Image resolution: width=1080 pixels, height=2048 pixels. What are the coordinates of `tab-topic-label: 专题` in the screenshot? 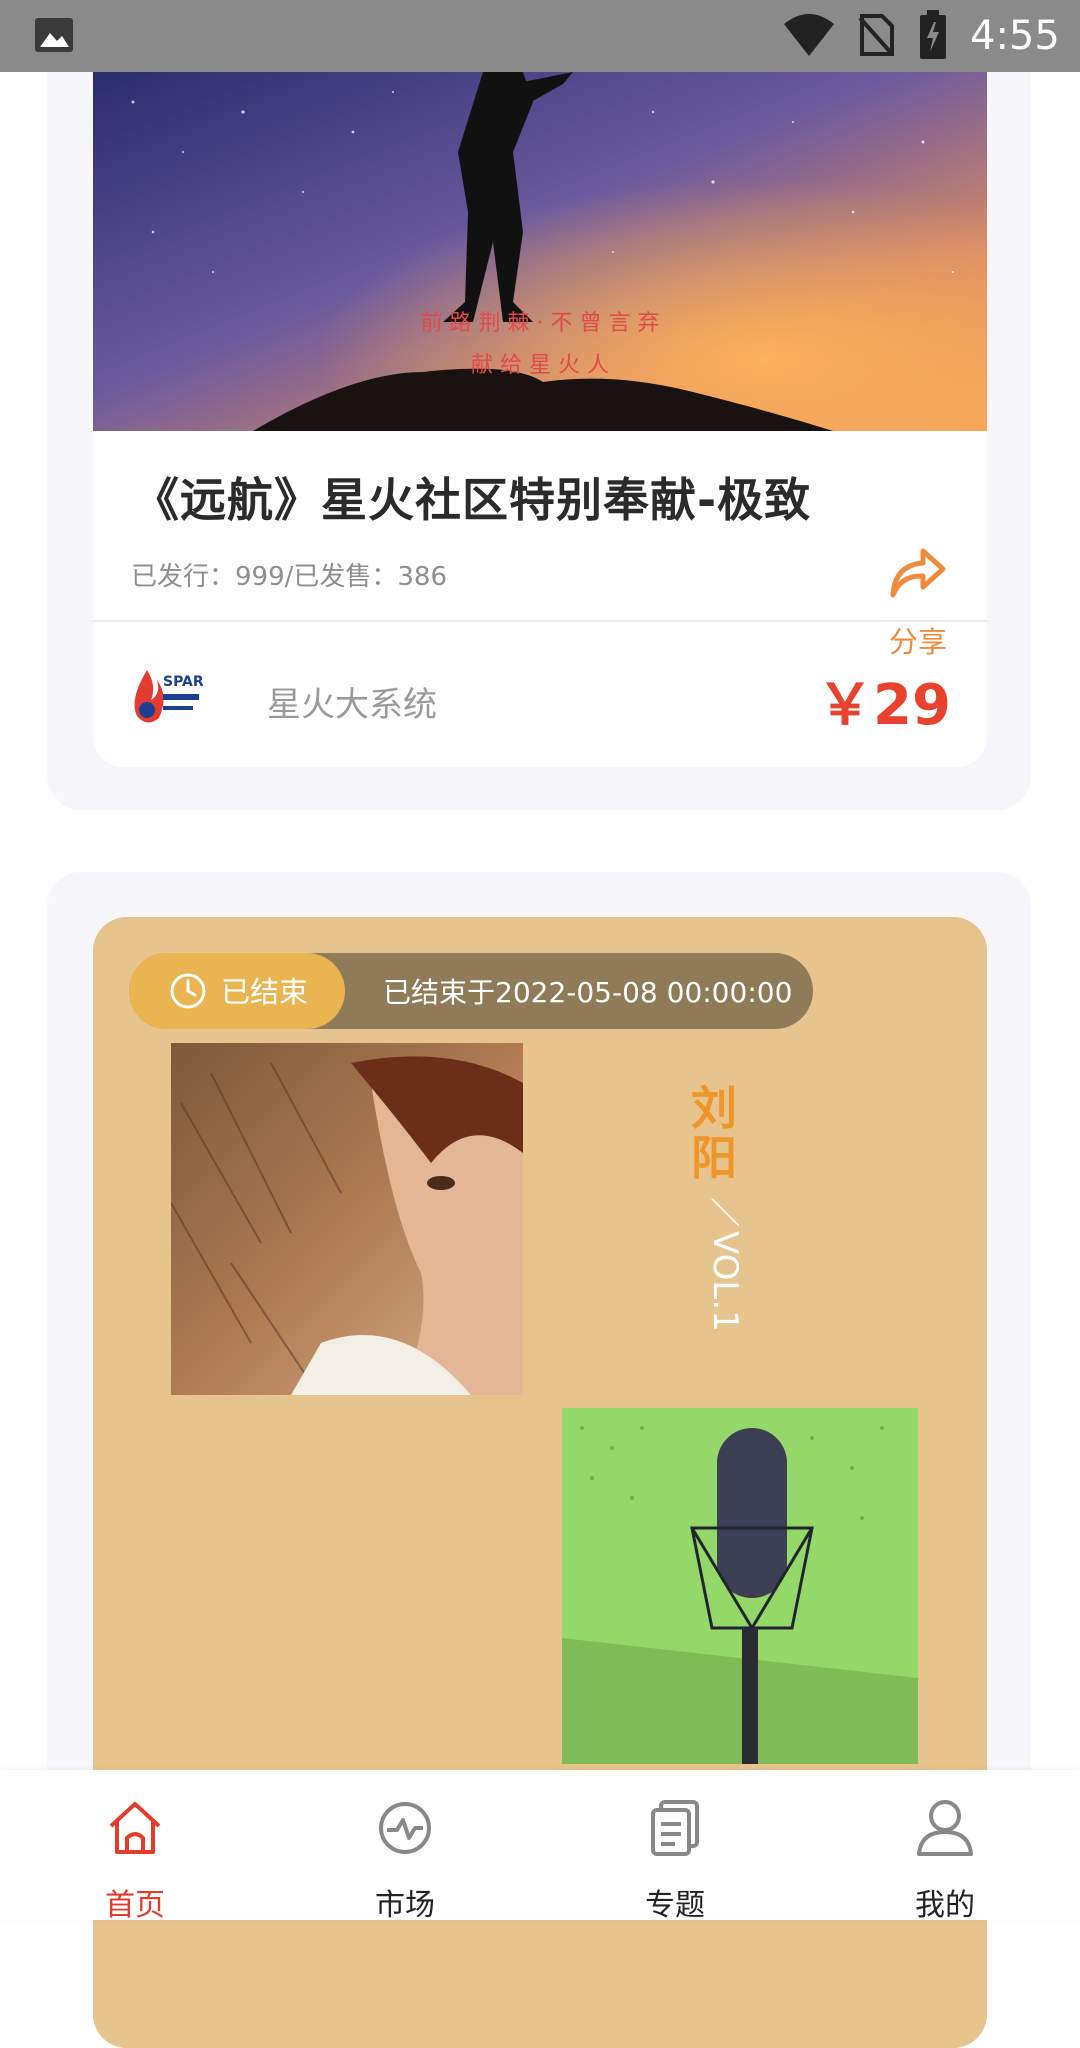 It's located at (675, 1905).